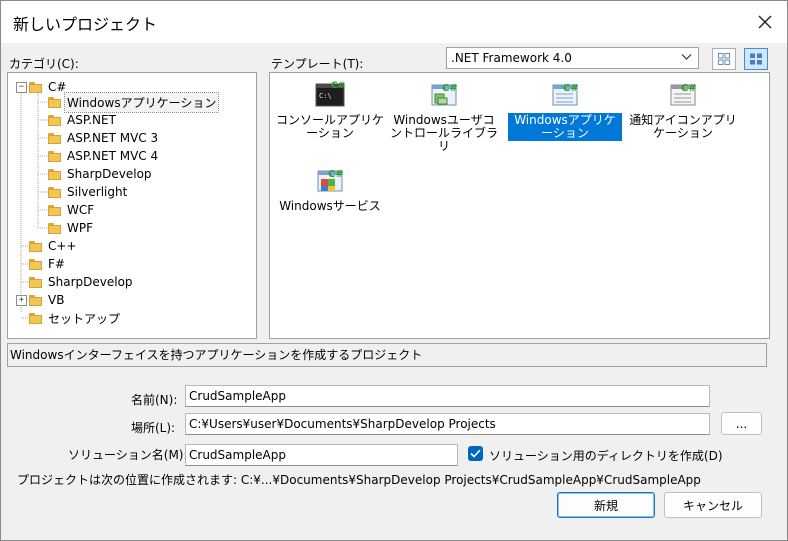  I want to click on tree-item-label: Windowsアプリケーション, so click(141, 102).